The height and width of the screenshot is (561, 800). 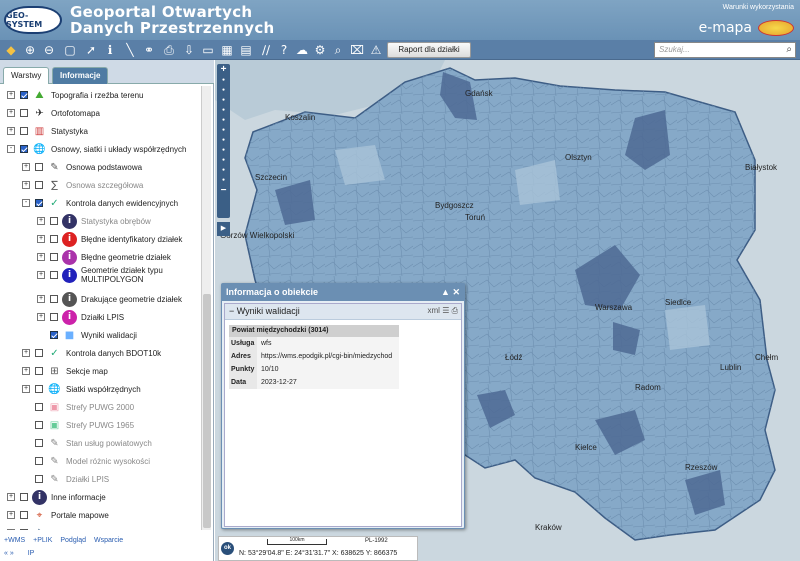 I want to click on expand-panel-button: ▶, so click(x=223, y=229).